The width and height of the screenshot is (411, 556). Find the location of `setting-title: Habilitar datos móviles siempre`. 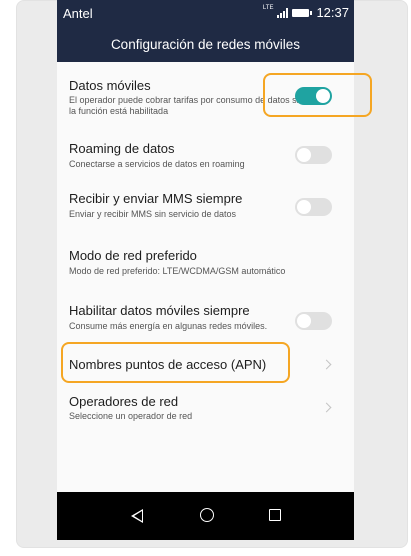

setting-title: Habilitar datos móviles siempre is located at coordinates (159, 310).